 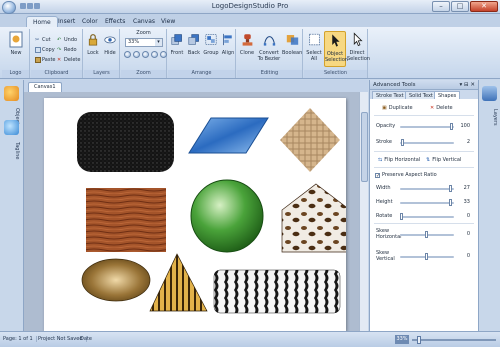 I want to click on paste-button: Paste, so click(x=45, y=60).